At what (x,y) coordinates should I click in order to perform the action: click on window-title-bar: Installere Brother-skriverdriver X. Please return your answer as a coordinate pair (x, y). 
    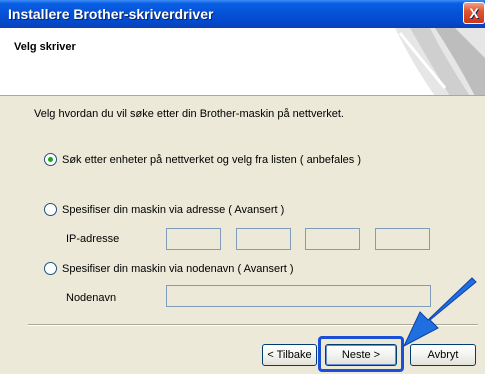
    Looking at the image, I should click on (242, 14).